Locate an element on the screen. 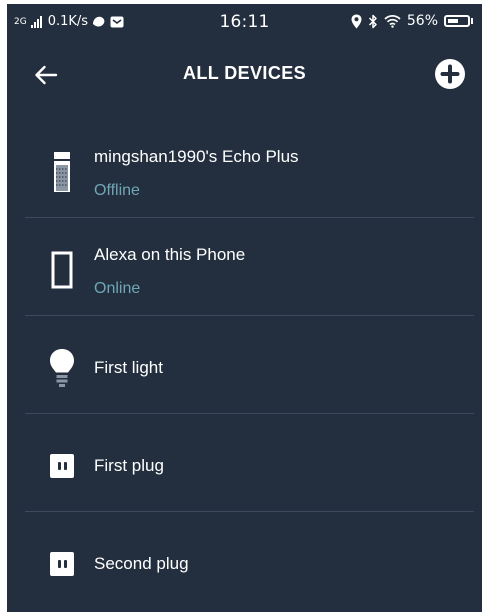  page-title: ALL DEVICES is located at coordinates (244, 73).